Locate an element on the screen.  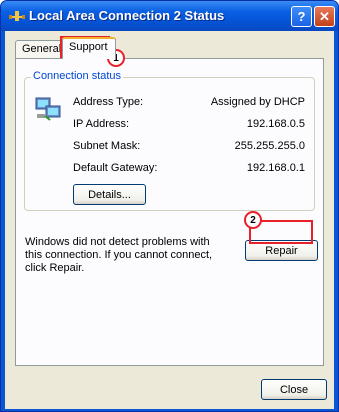
connection-status-label: Connection status is located at coordinates (77, 76).